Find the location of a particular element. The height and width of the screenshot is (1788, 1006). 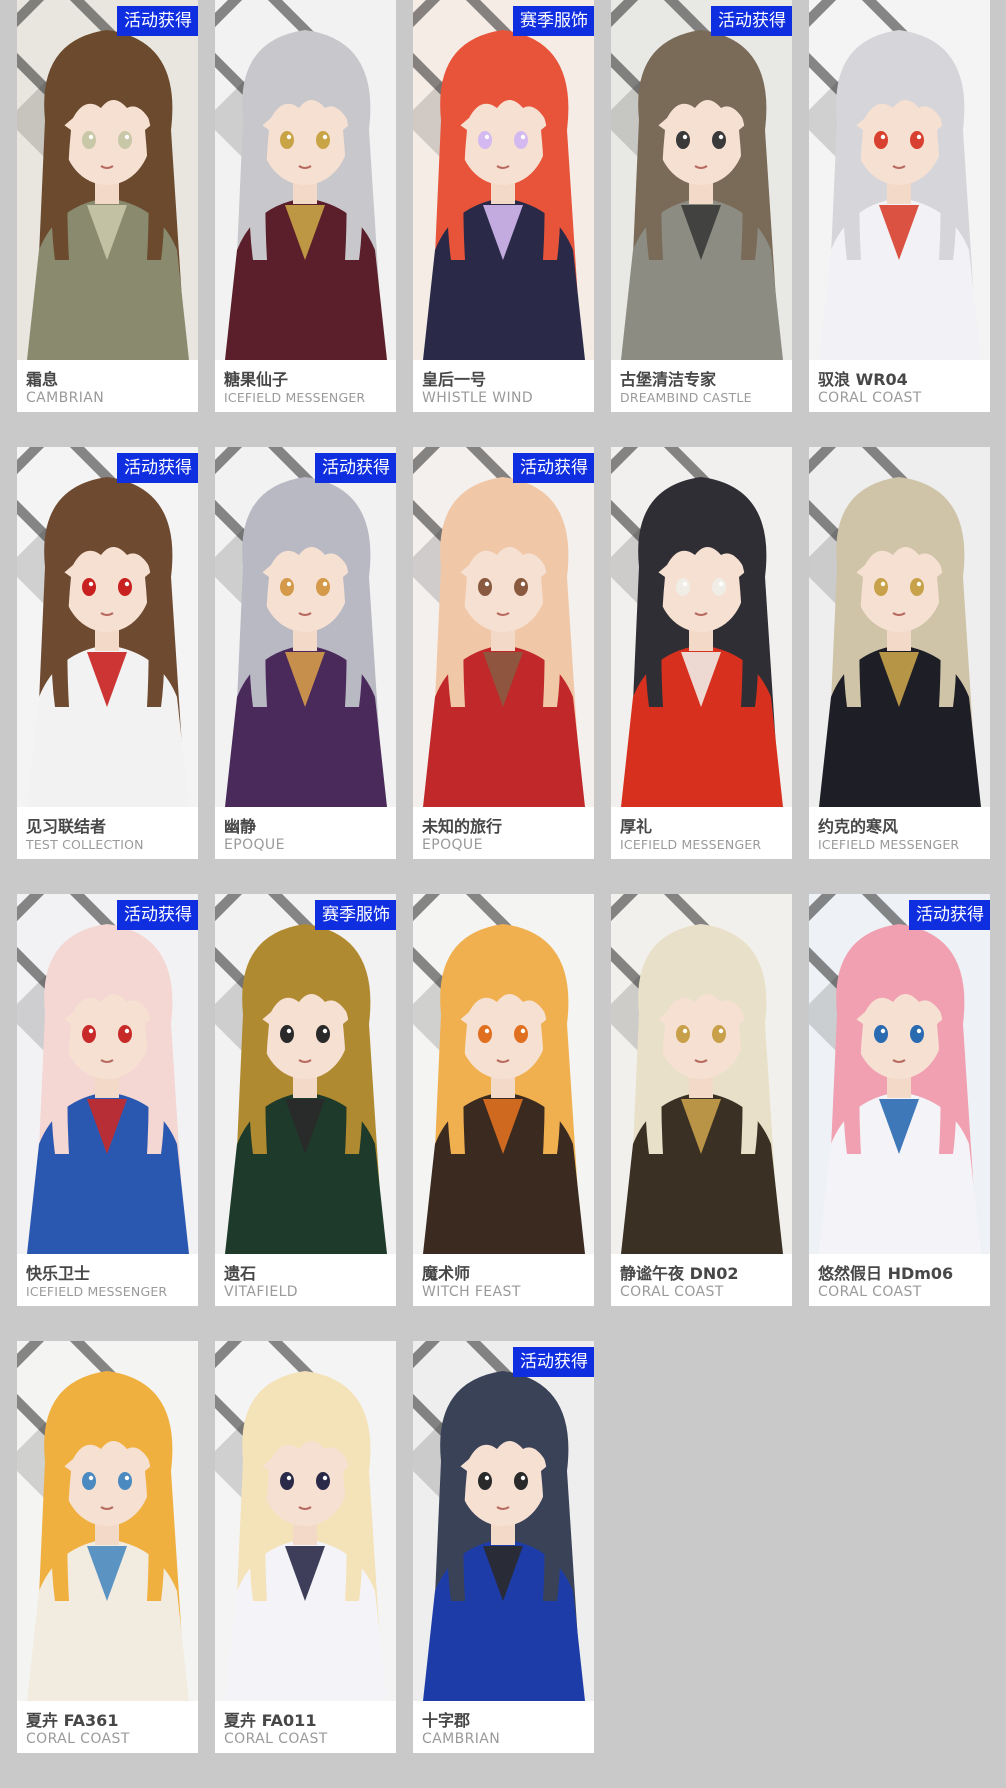

skin-card-7: 活动获得 幽静 EPOQUE is located at coordinates (305, 653).